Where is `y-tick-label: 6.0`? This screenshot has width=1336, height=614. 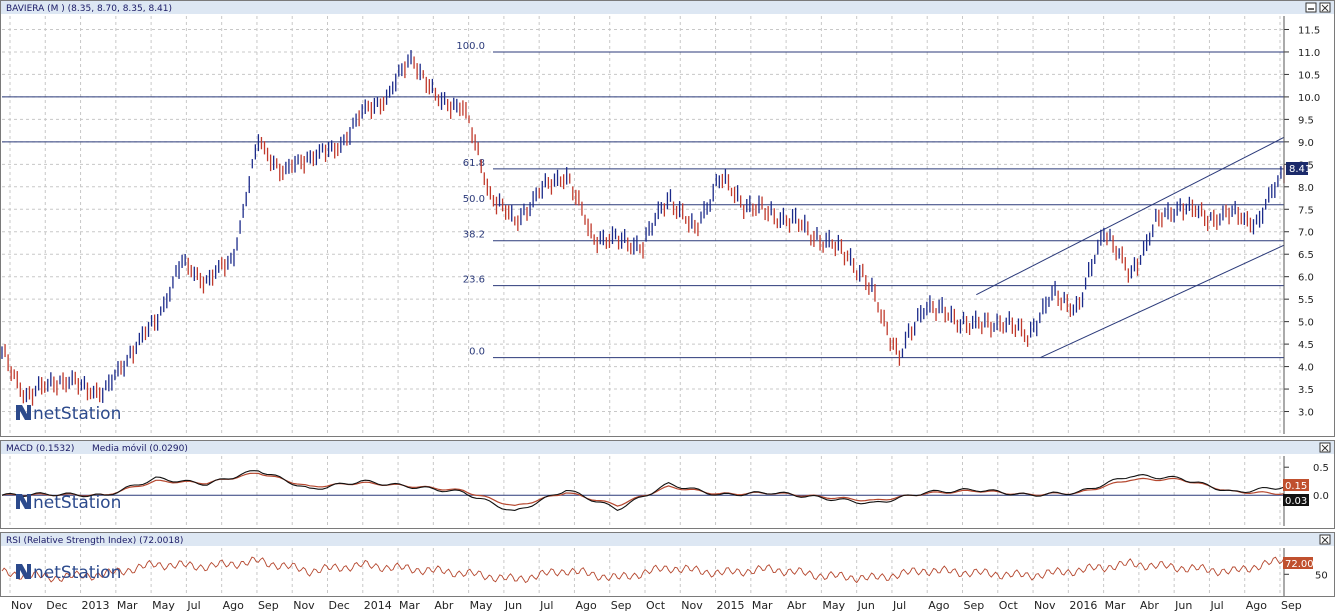
y-tick-label: 6.0 is located at coordinates (1306, 278).